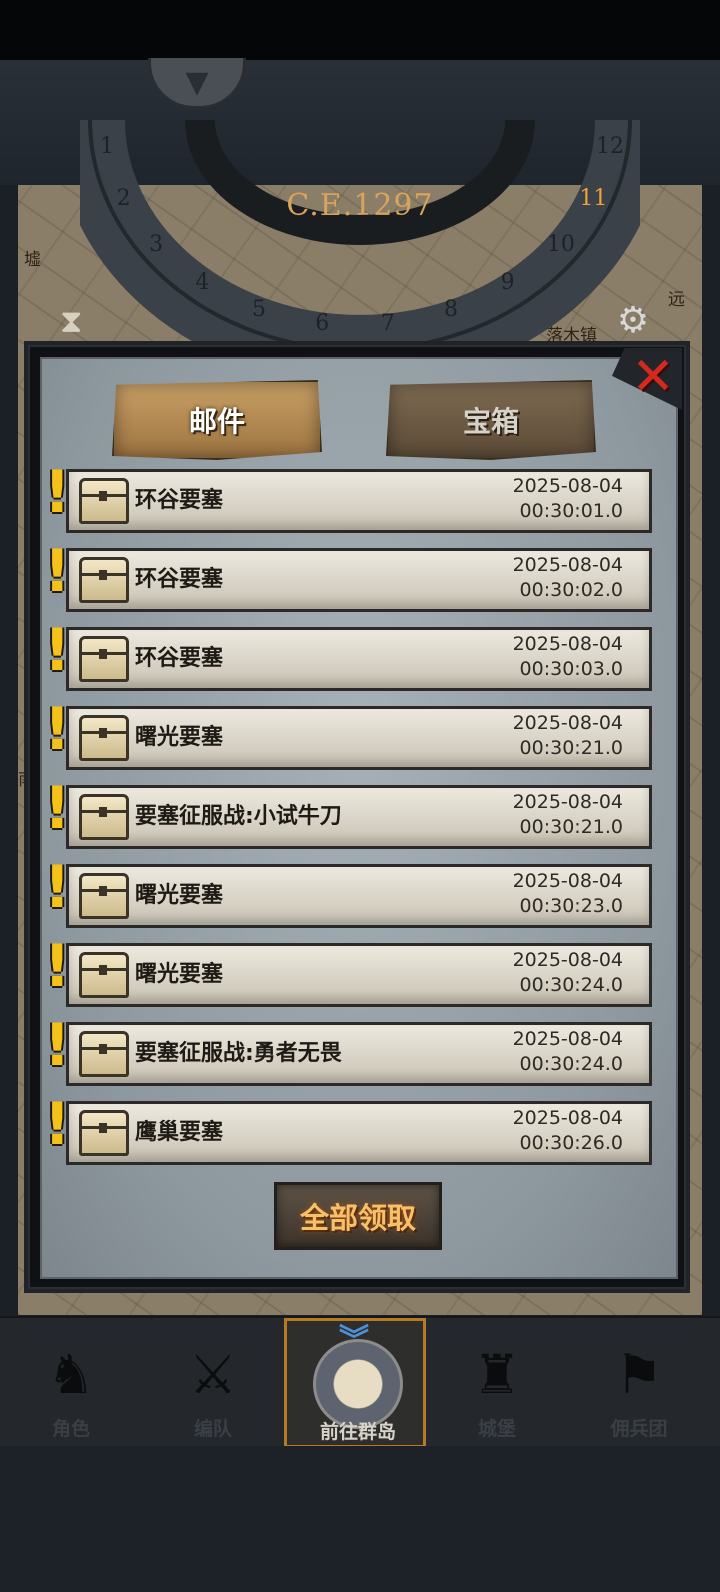 This screenshot has height=1592, width=720. What do you see at coordinates (571, 1143) in the screenshot?
I see `mail-time: 00:30:26.0` at bounding box center [571, 1143].